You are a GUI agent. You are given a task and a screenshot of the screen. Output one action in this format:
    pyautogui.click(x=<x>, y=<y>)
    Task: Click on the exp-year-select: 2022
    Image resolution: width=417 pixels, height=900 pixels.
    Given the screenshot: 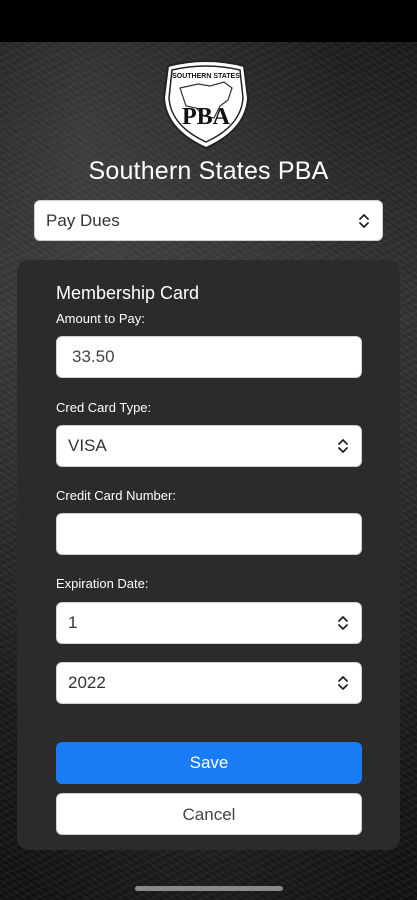 What is the action you would take?
    pyautogui.click(x=209, y=683)
    